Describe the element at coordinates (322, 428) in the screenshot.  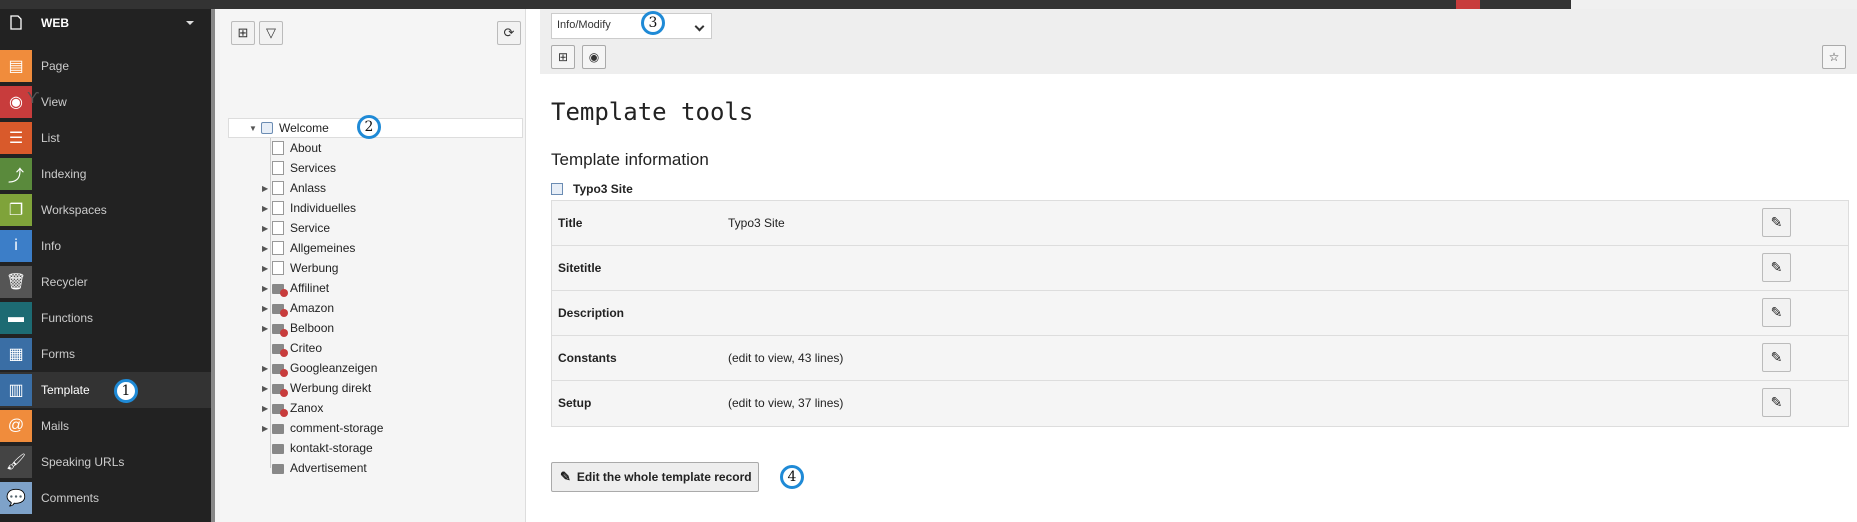
I see `tree-node: ▶ comment-storage` at that location.